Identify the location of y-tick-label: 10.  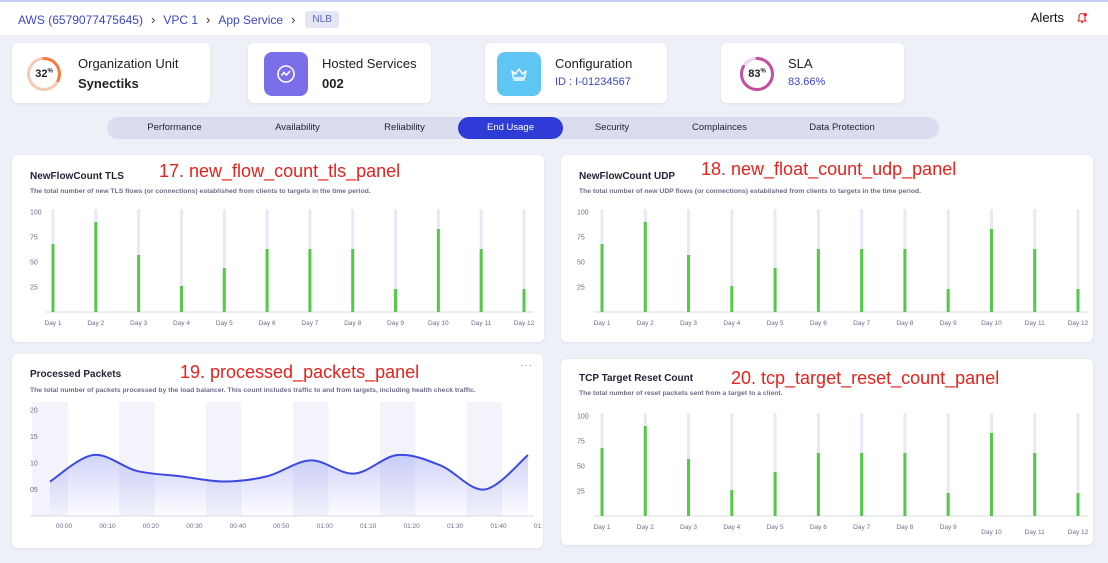
(34, 464).